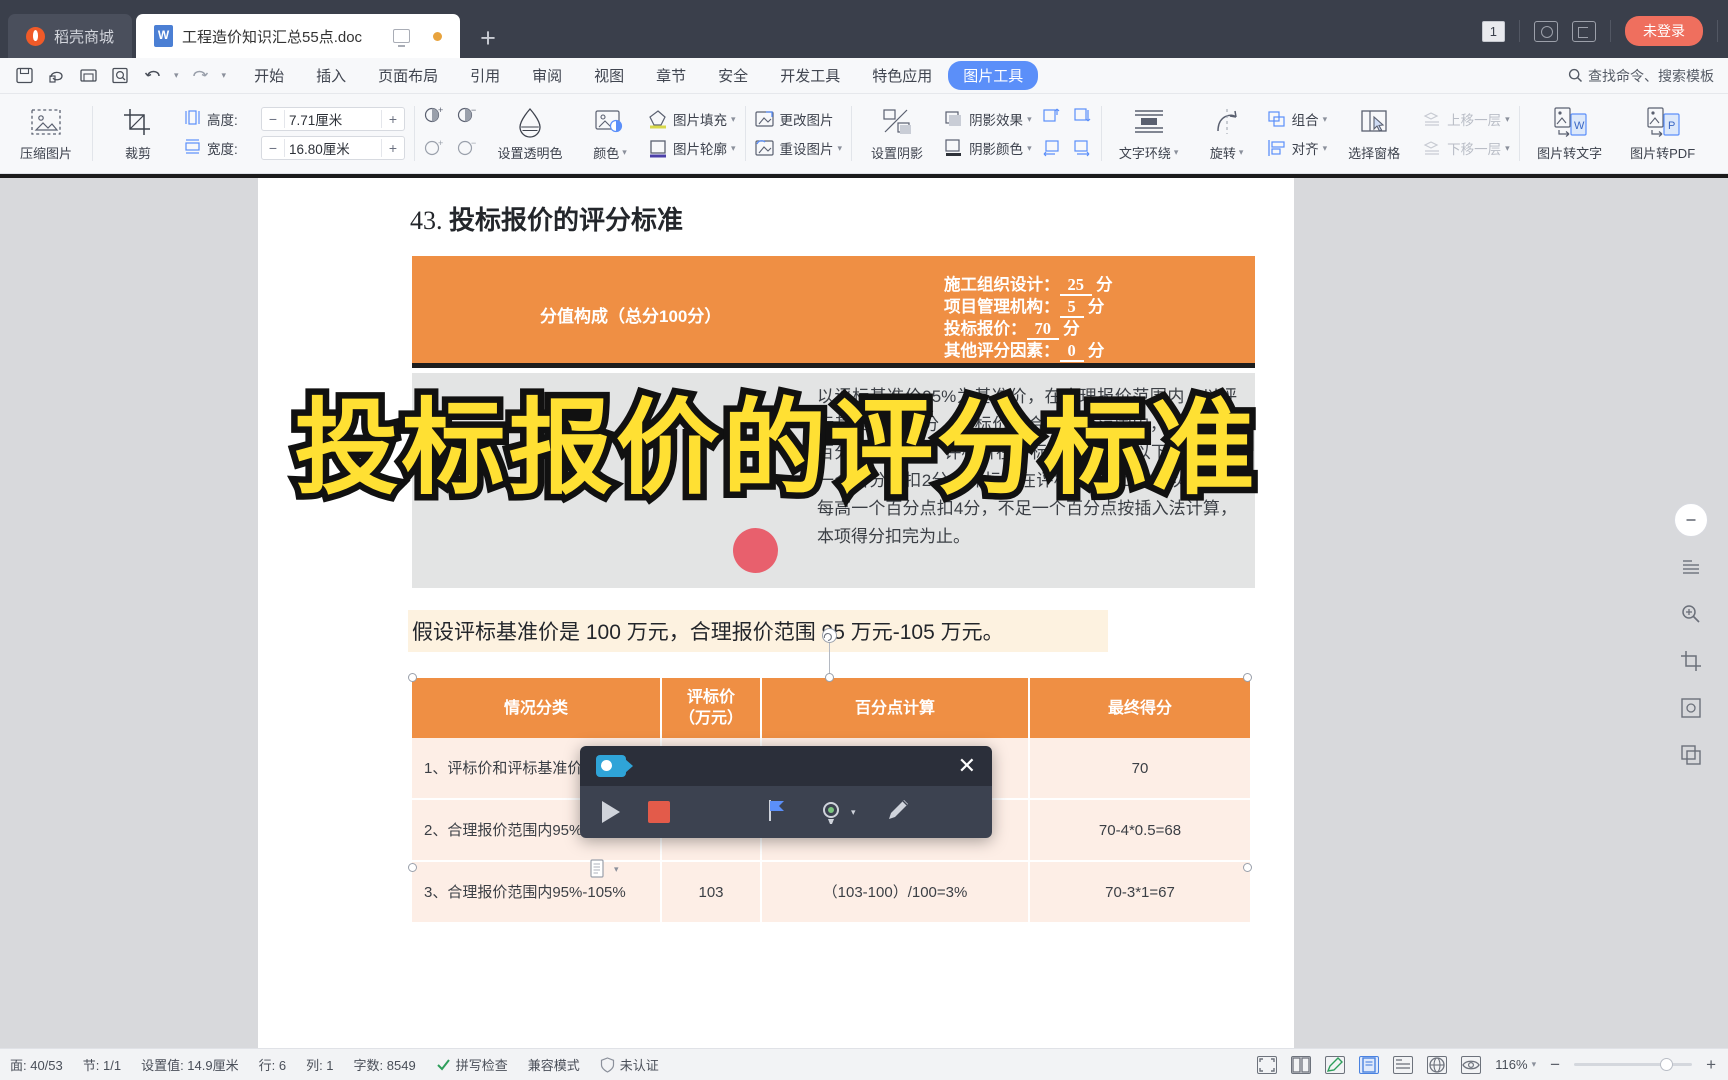  I want to click on set-shadow-button: 设置阴影, so click(897, 133).